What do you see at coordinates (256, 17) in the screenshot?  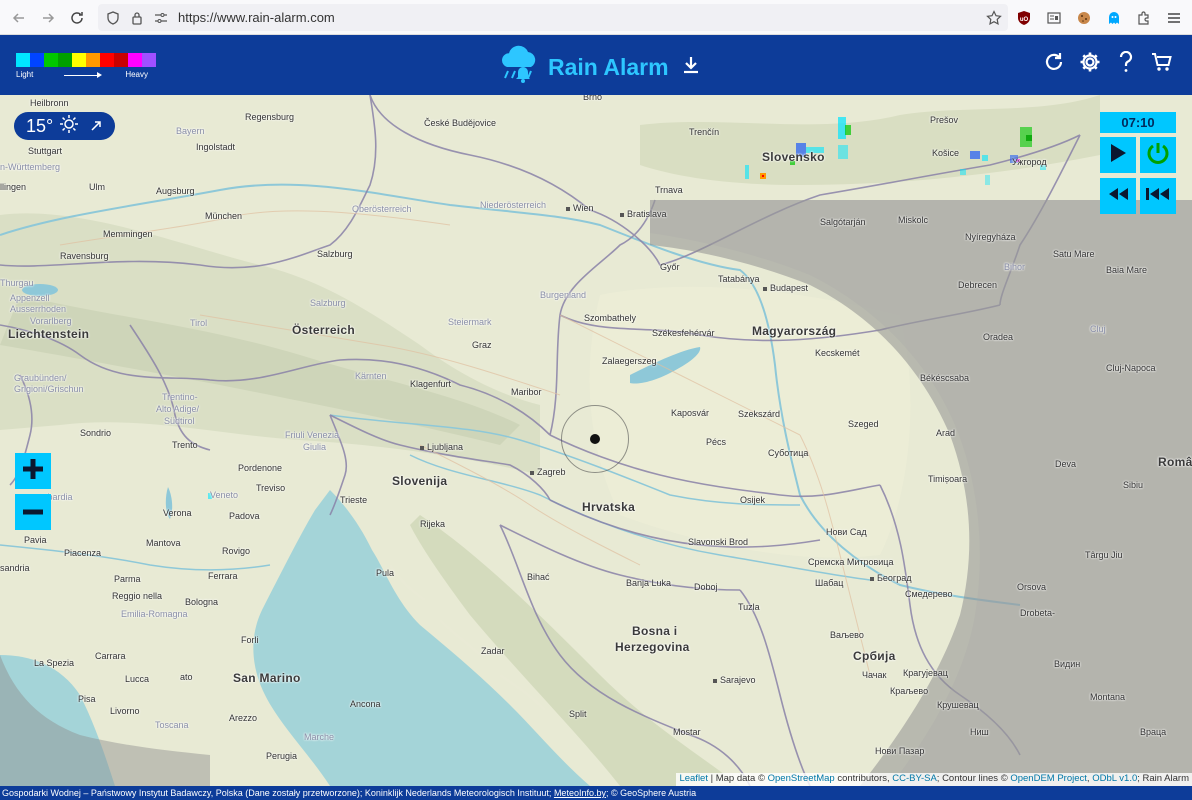 I see `url-text: https://www.rain-alarm.com` at bounding box center [256, 17].